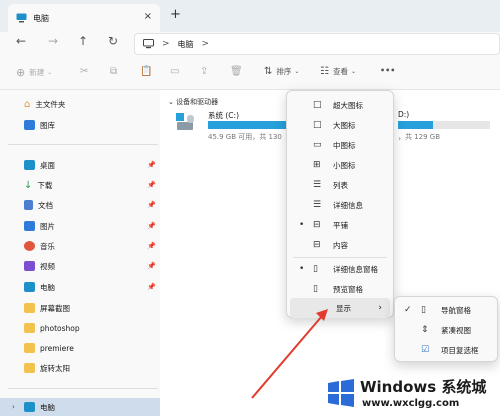 This screenshot has width=500, height=416. What do you see at coordinates (204, 71) in the screenshot?
I see `share-icon: ⇪` at bounding box center [204, 71].